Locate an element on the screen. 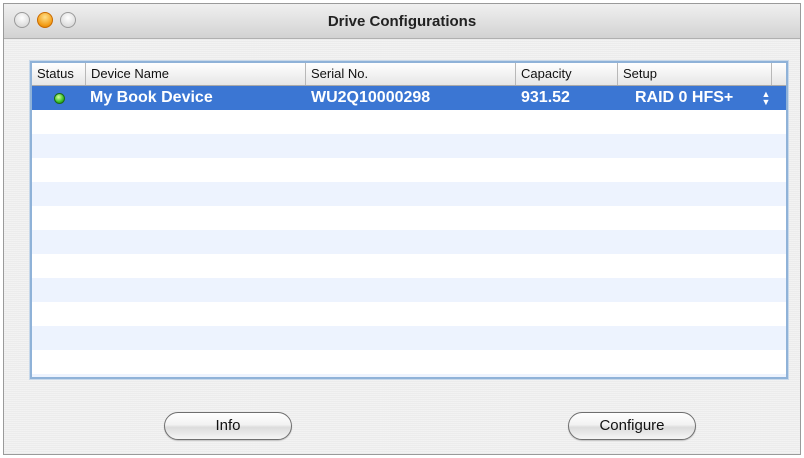 The width and height of the screenshot is (804, 458). configure-button: Configure is located at coordinates (632, 426).